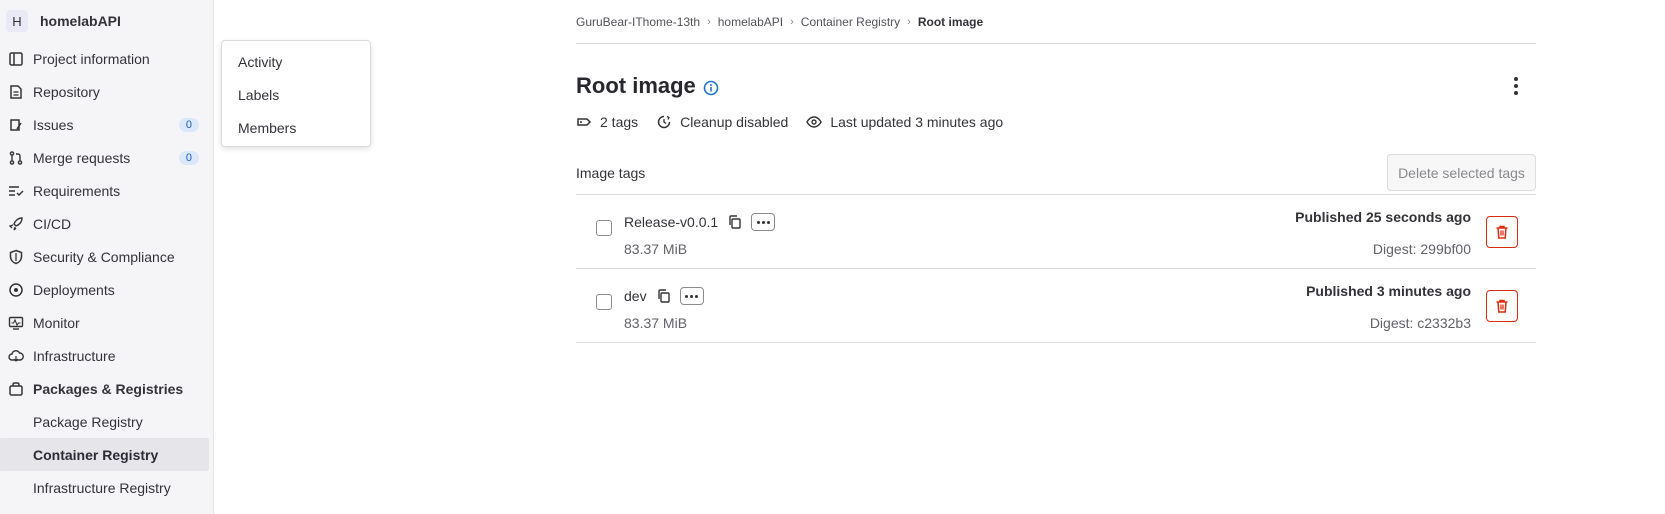  What do you see at coordinates (16, 290) in the screenshot?
I see `deployments-icon` at bounding box center [16, 290].